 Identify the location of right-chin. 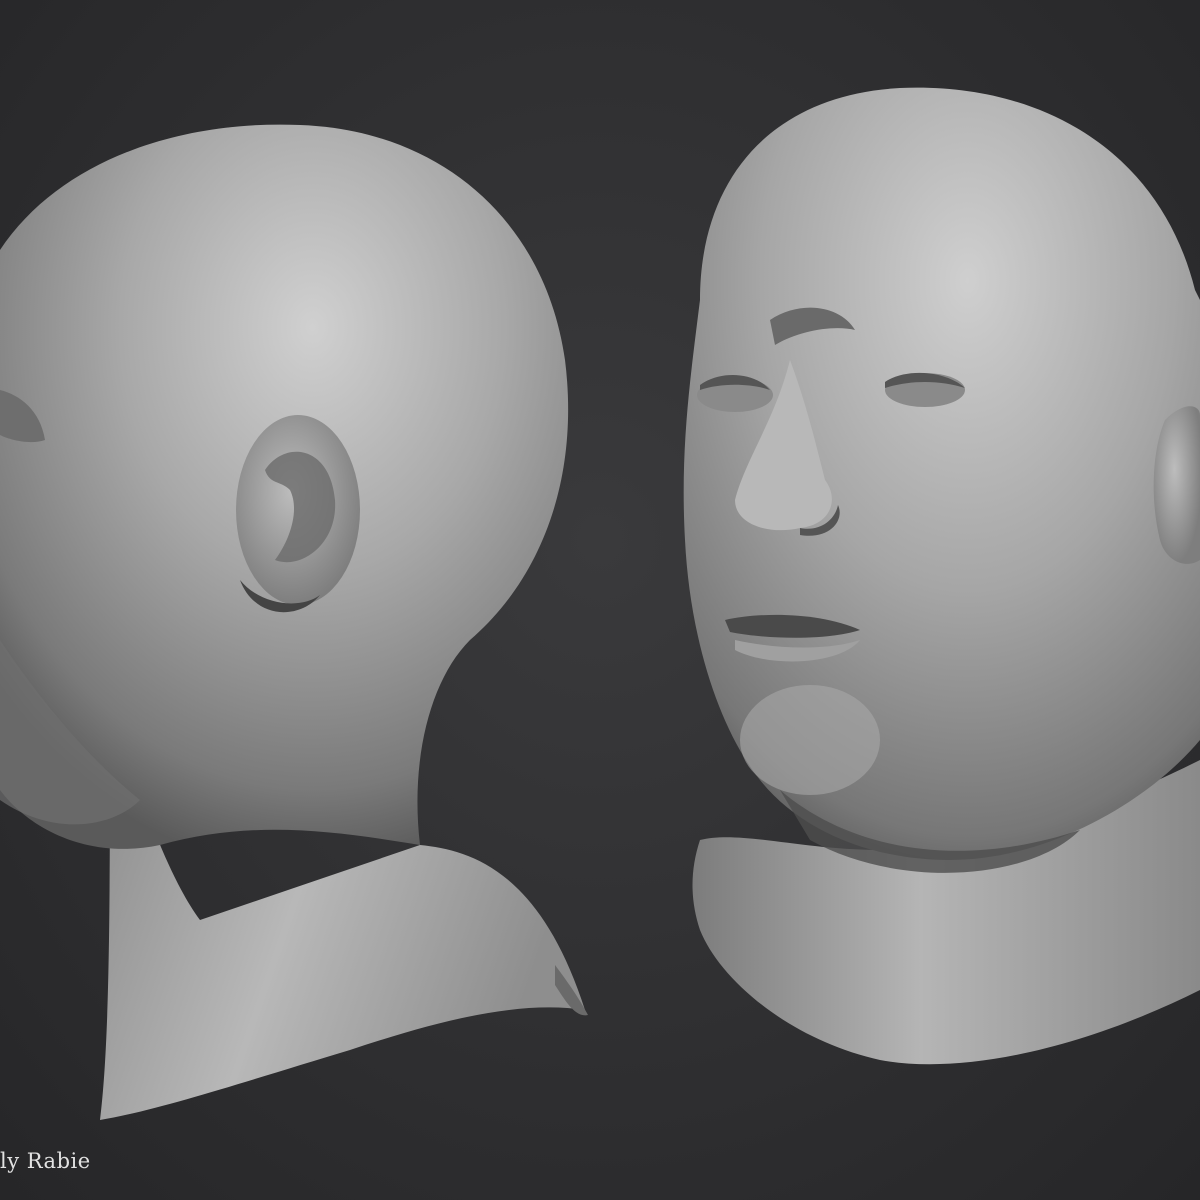
(810, 740).